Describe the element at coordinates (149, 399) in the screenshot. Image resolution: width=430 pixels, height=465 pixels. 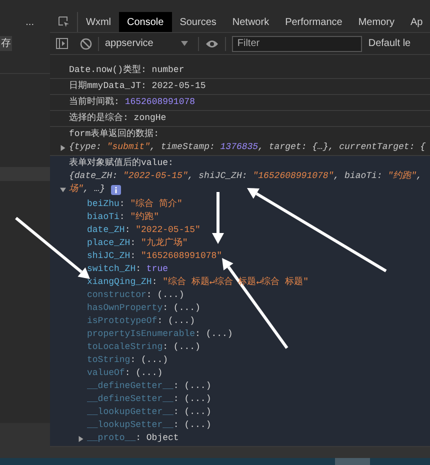
I see `object-property: __defineSetter__: (...)` at that location.